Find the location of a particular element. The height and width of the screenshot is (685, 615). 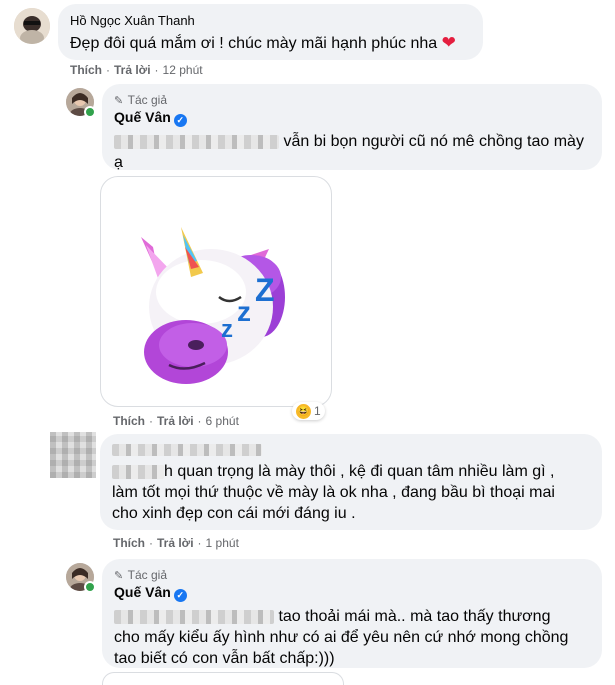

comment-text-line-3: cho xinh đẹp con cái mới đáng iu . is located at coordinates (234, 513).